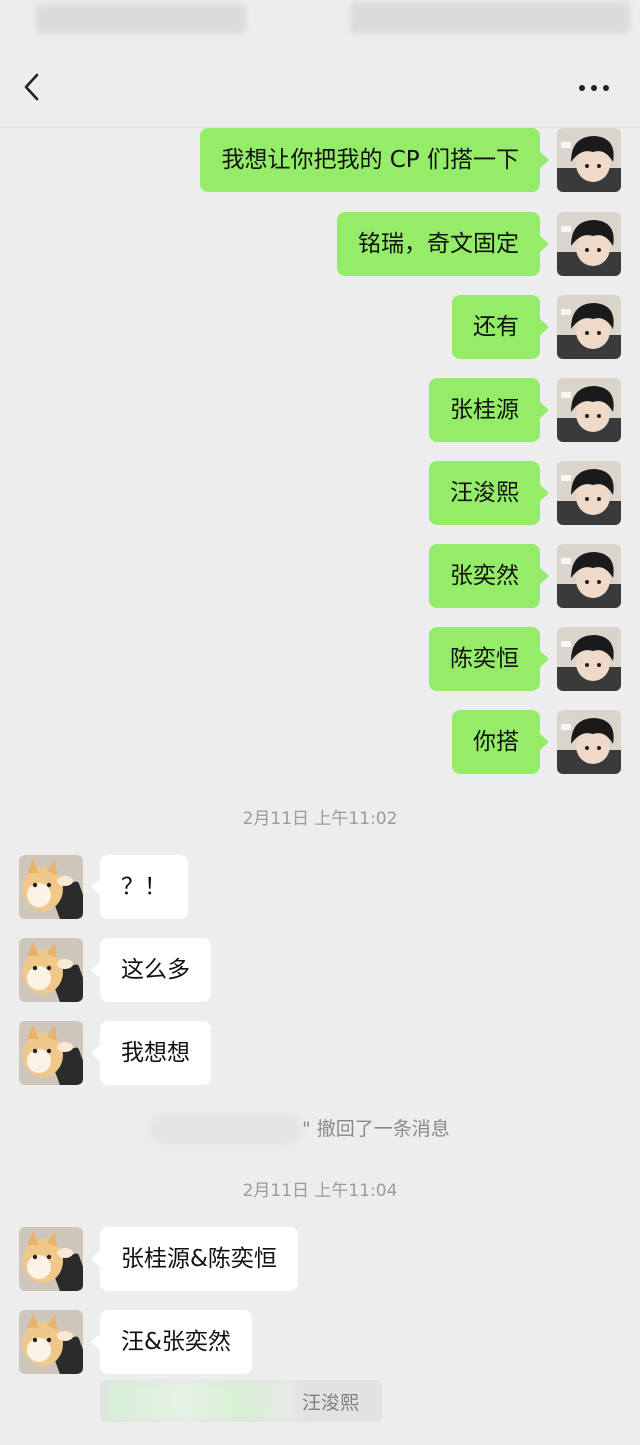 The image size is (640, 1445). Describe the element at coordinates (33, 87) in the screenshot. I see `back-chevron-icon` at that location.